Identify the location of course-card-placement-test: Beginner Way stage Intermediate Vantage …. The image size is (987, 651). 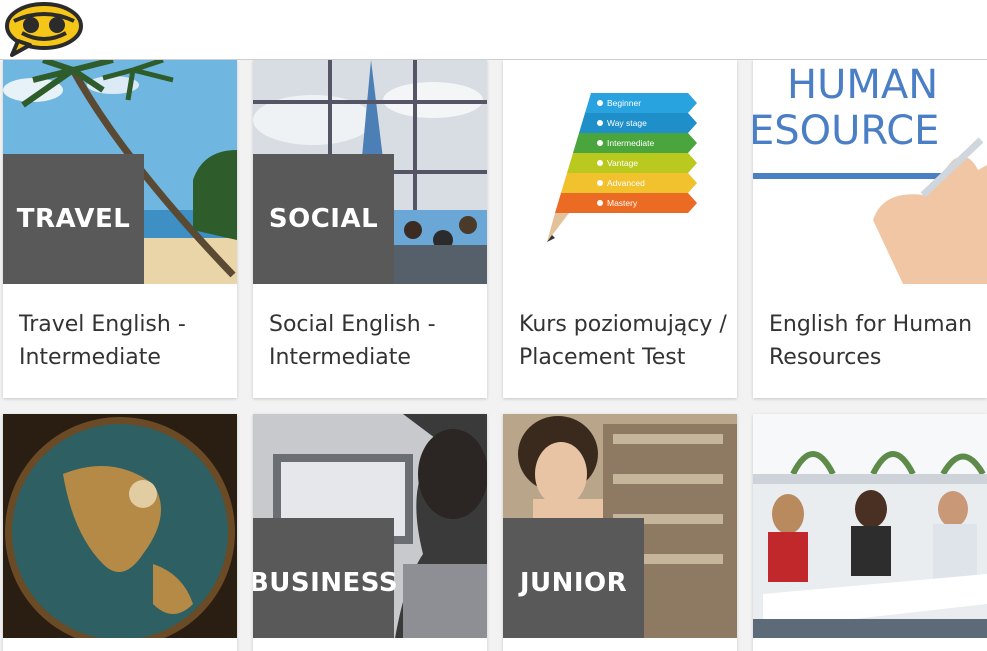
(620, 229).